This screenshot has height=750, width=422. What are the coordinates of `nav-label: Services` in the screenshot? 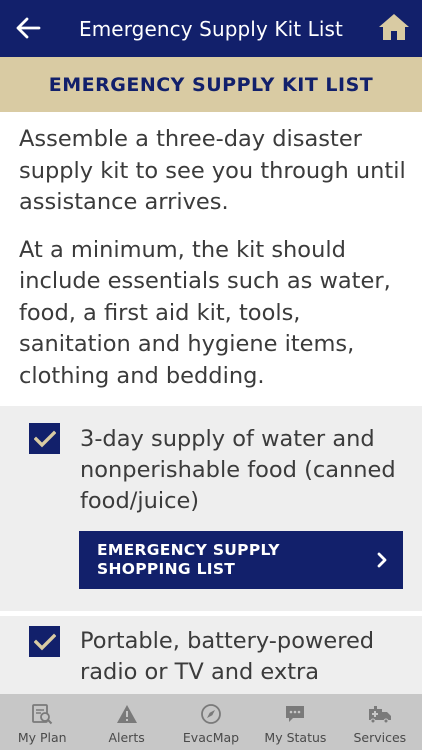 It's located at (380, 737).